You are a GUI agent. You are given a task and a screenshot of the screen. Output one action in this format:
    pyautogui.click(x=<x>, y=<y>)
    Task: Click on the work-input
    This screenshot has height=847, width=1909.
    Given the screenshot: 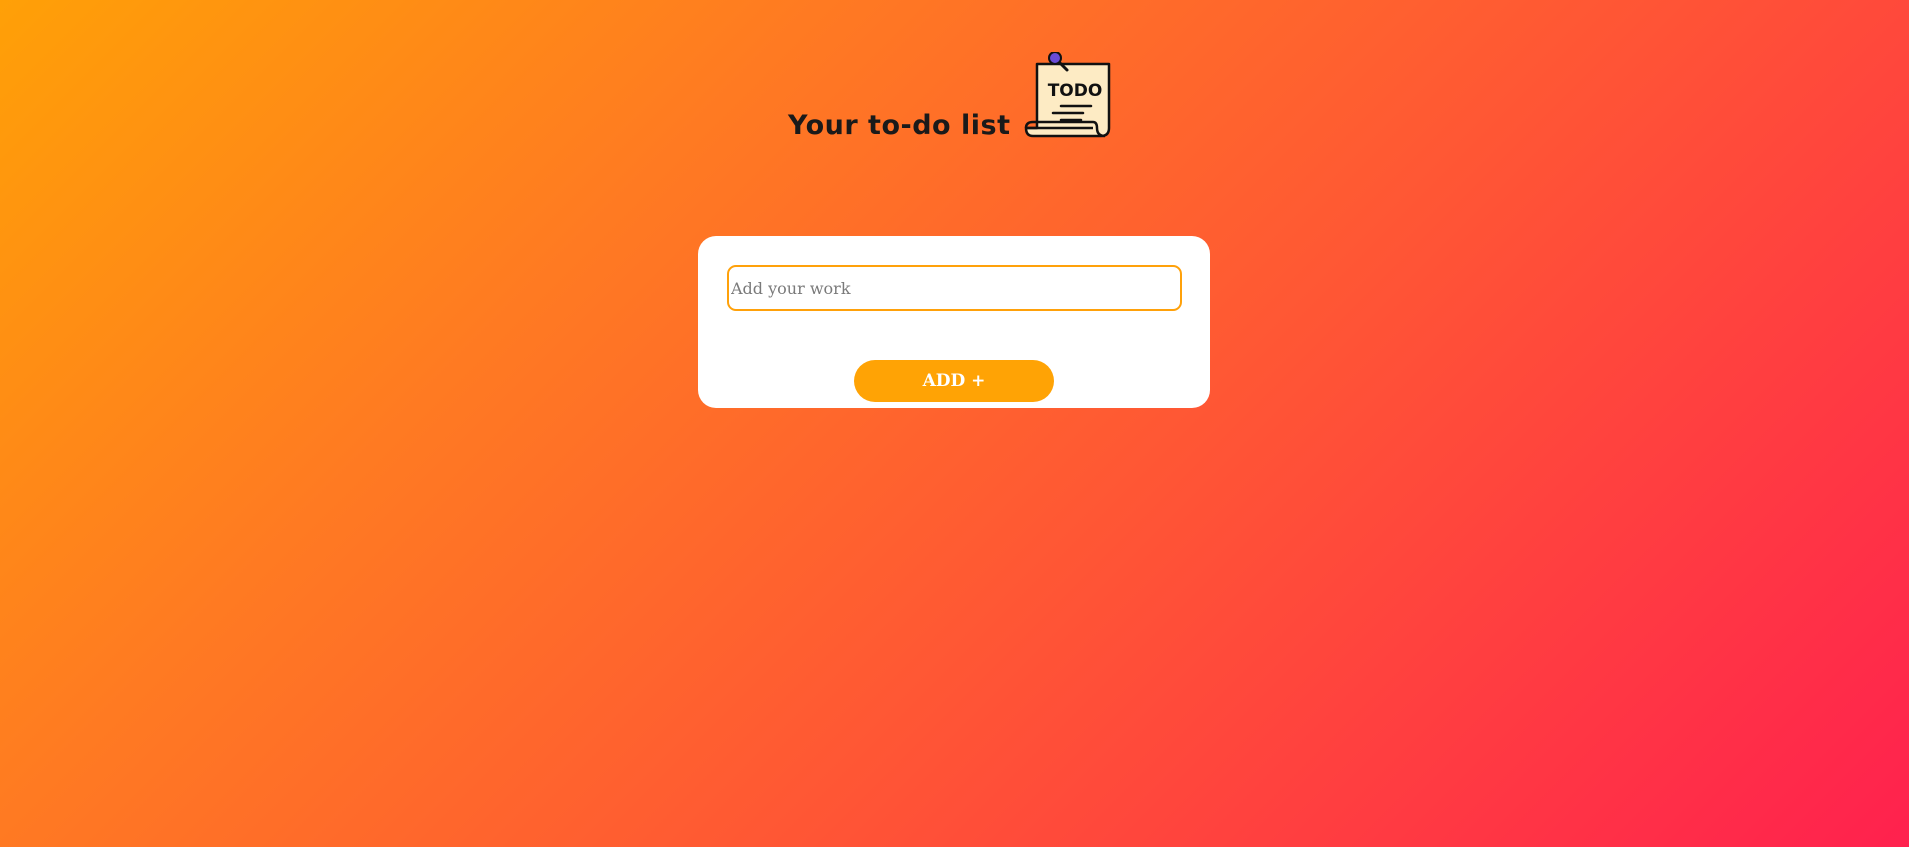 What is the action you would take?
    pyautogui.click(x=954, y=288)
    